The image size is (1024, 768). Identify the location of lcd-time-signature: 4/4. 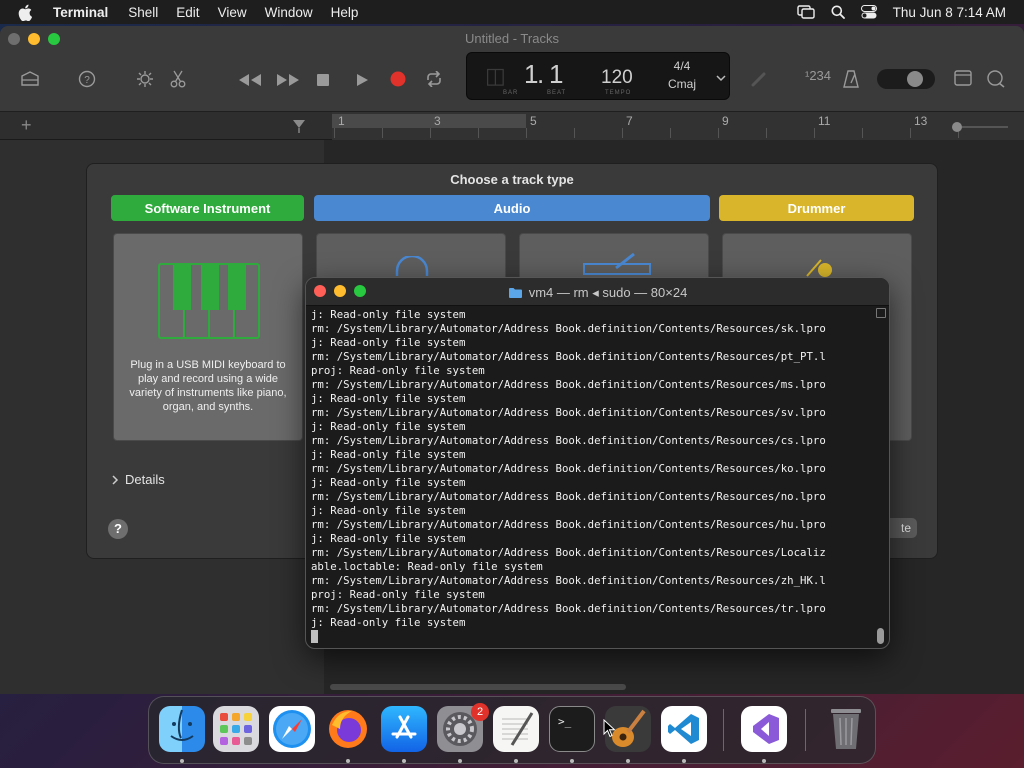
(682, 66).